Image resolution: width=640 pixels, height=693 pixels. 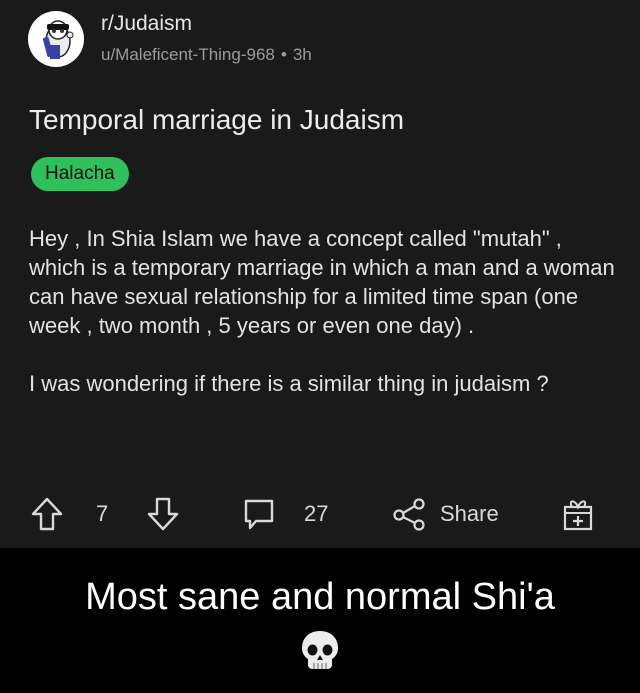 I want to click on author-name: u/Maleficent-Thing-968, so click(x=188, y=54).